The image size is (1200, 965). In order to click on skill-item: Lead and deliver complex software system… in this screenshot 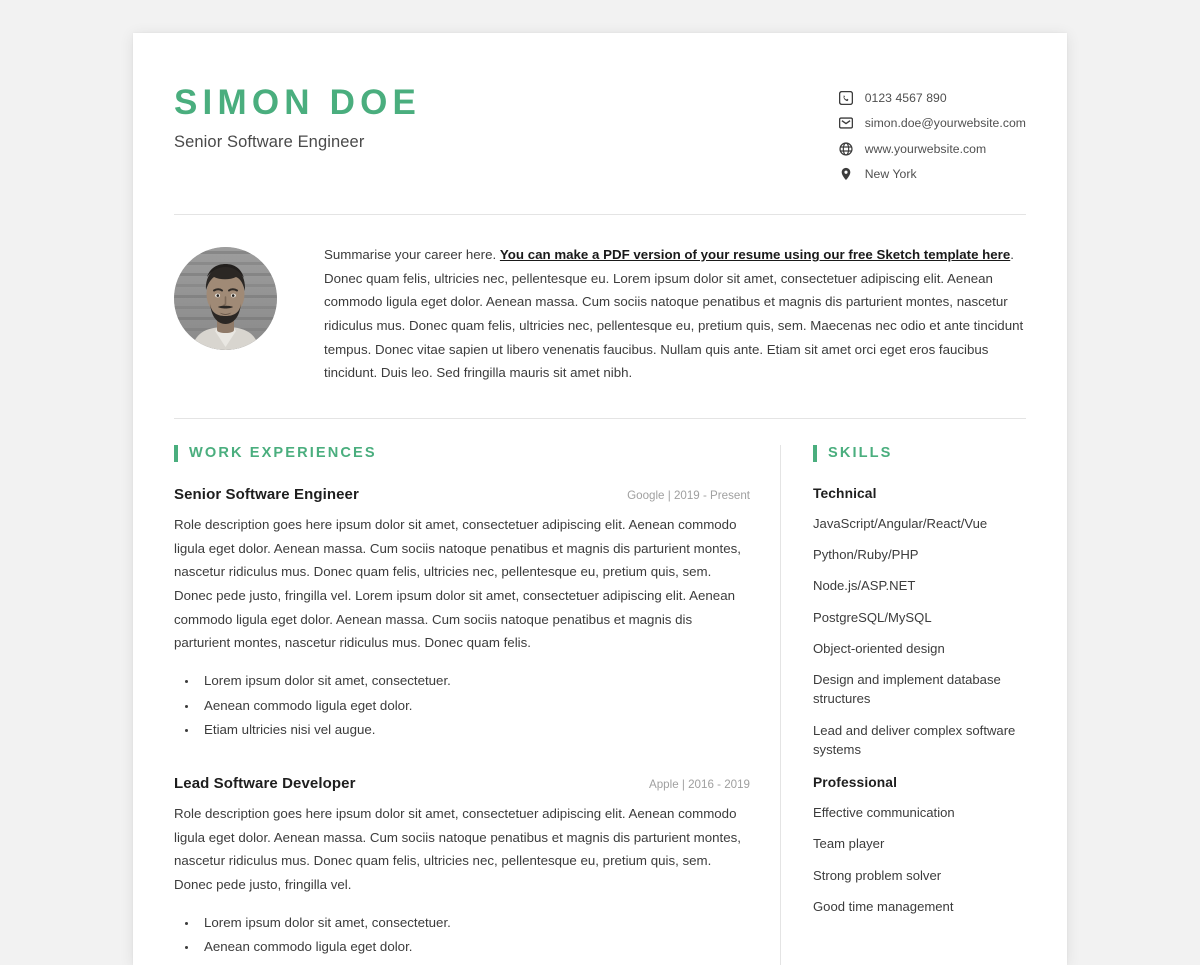, I will do `click(914, 739)`.